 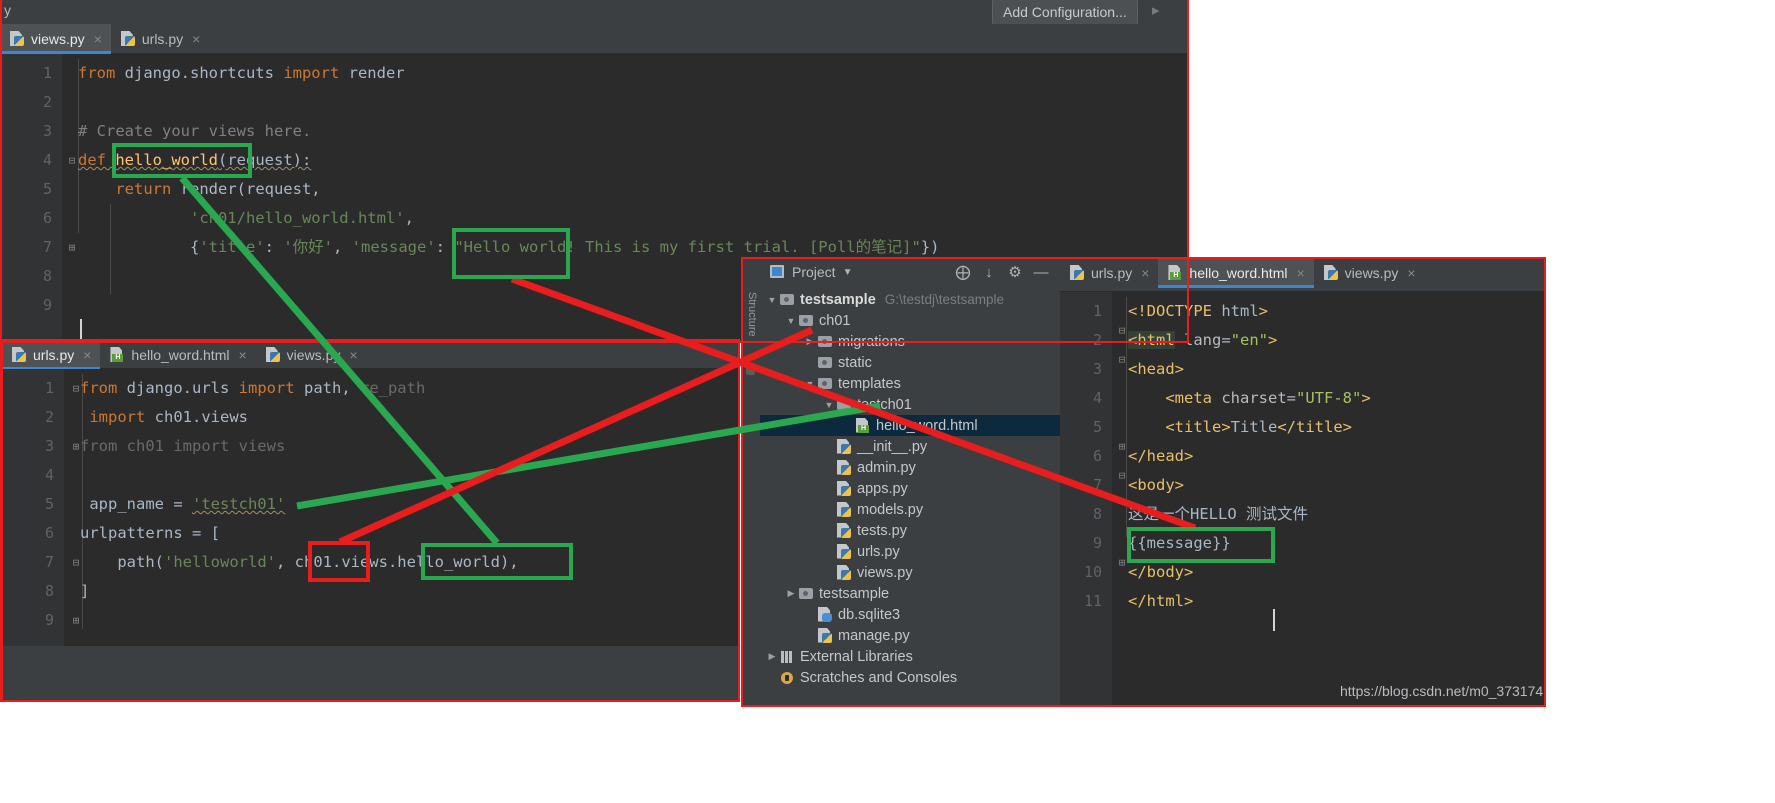 I want to click on tree-item-admin-py: admin.py, so click(x=910, y=467).